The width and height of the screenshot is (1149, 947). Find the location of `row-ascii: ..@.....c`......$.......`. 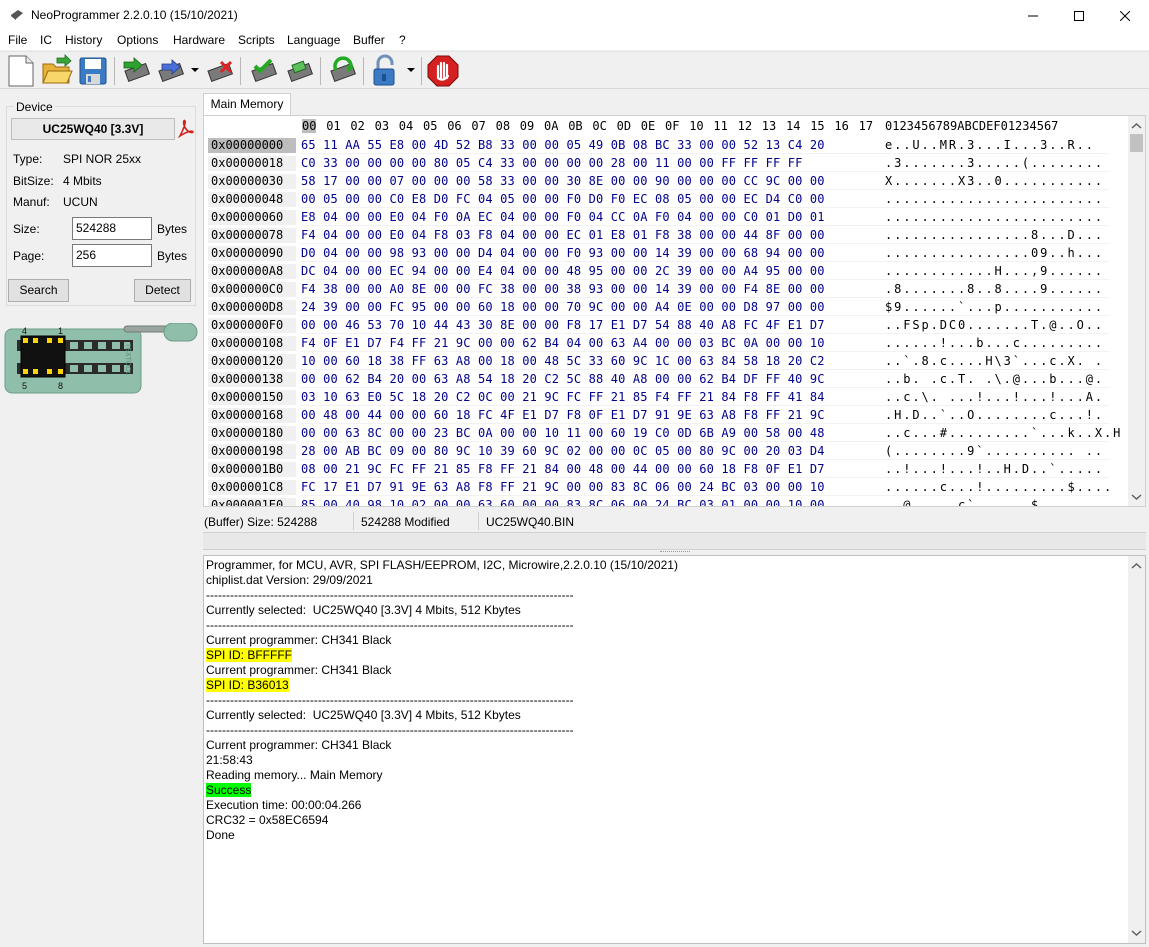

row-ascii: ..@.....c`......$....... is located at coordinates (994, 502).